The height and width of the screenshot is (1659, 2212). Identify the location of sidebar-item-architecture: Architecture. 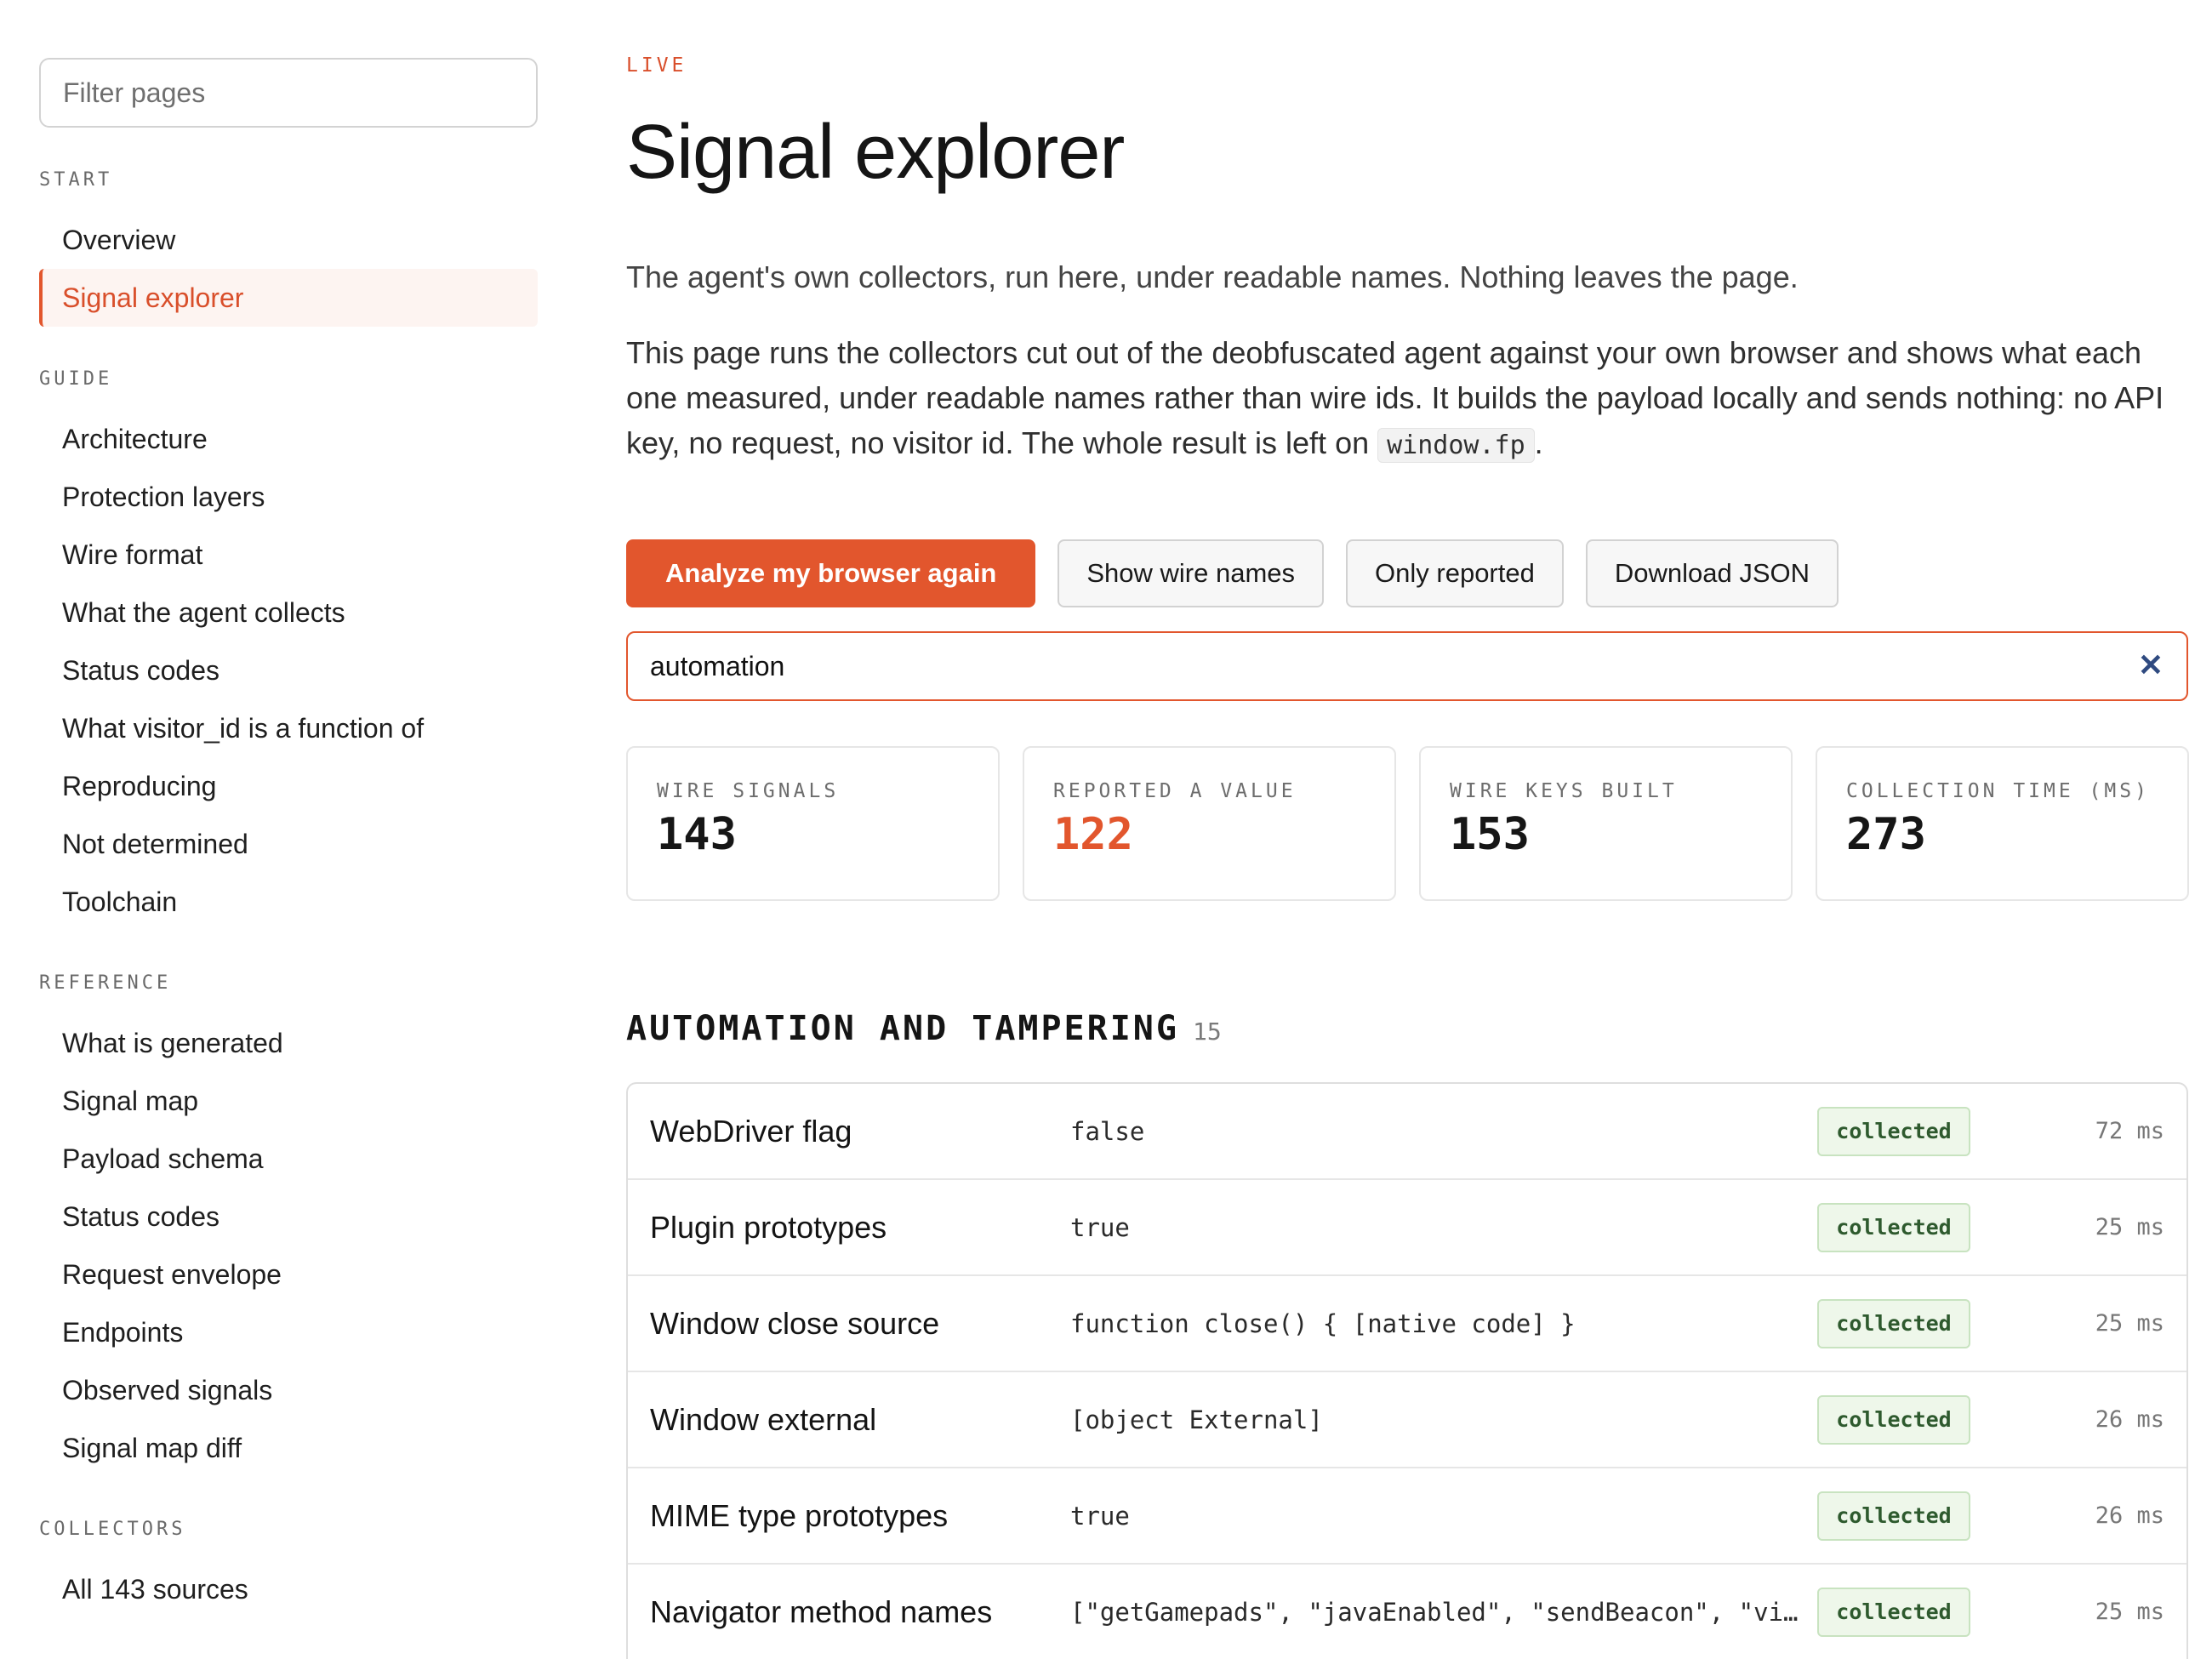
(288, 439).